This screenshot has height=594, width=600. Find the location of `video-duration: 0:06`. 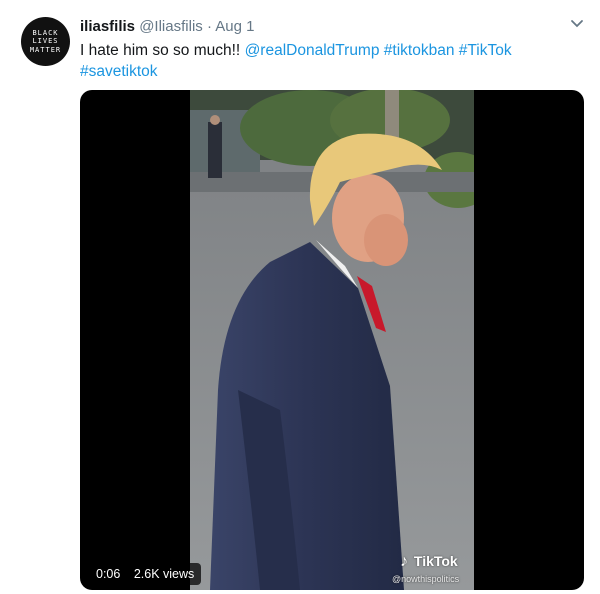

video-duration: 0:06 is located at coordinates (108, 574).